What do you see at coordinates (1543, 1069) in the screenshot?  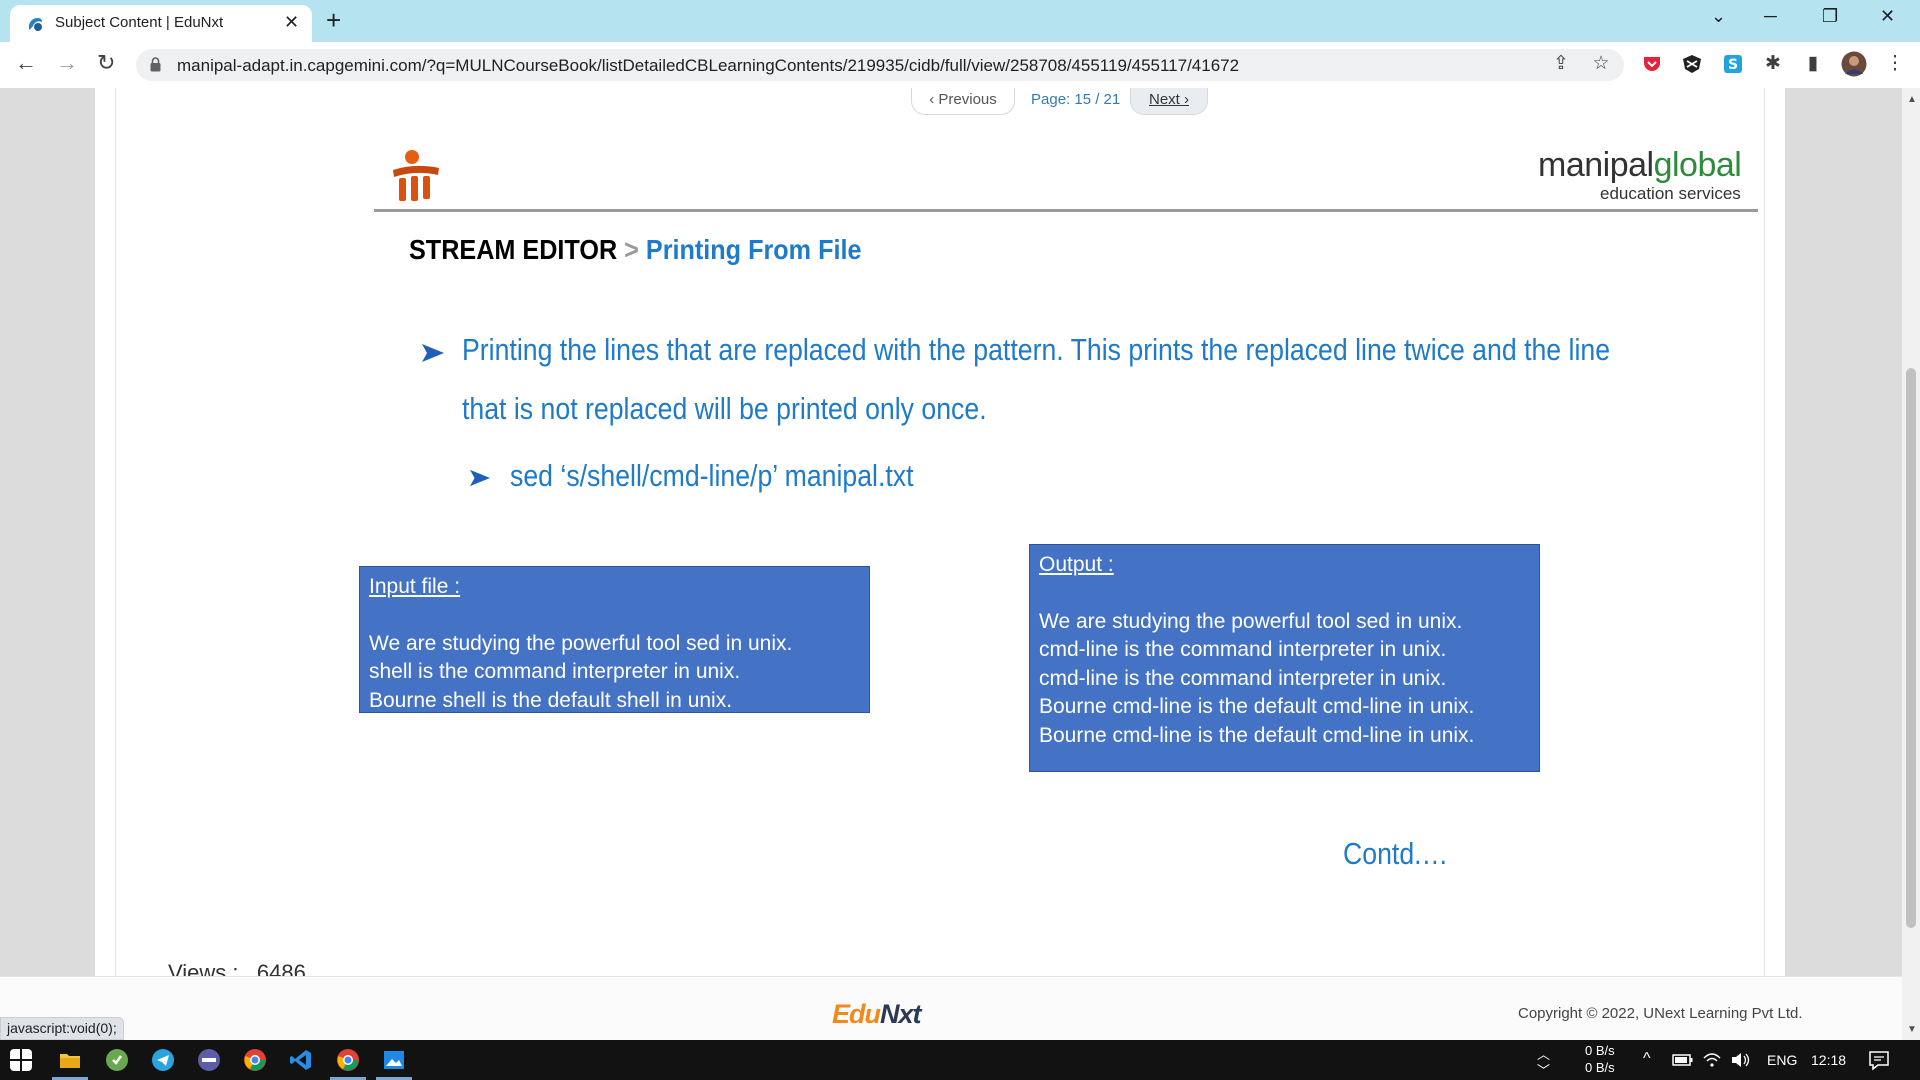 I see `tray-chevron-down-icon: ﹀` at bounding box center [1543, 1069].